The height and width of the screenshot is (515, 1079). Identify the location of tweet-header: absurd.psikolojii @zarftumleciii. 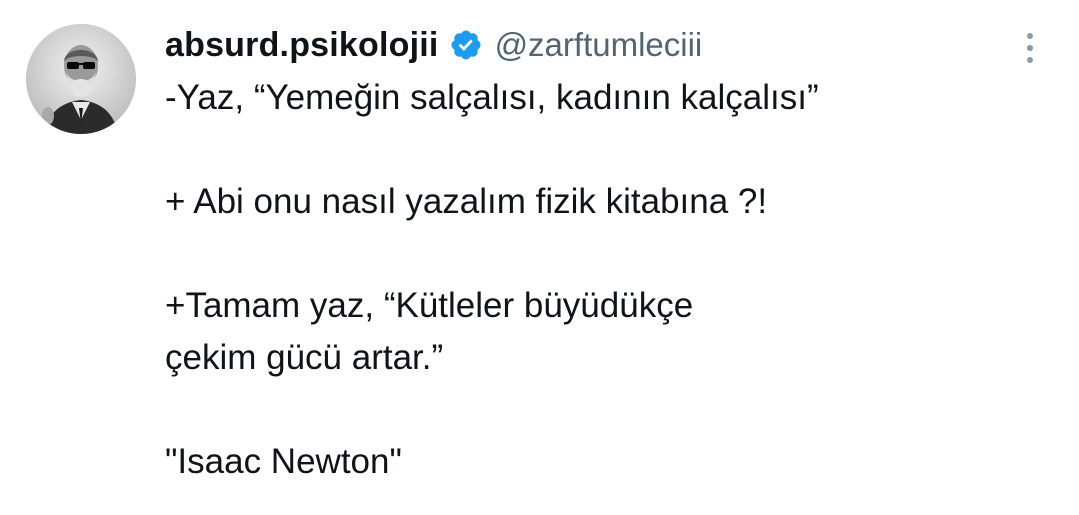
(433, 45).